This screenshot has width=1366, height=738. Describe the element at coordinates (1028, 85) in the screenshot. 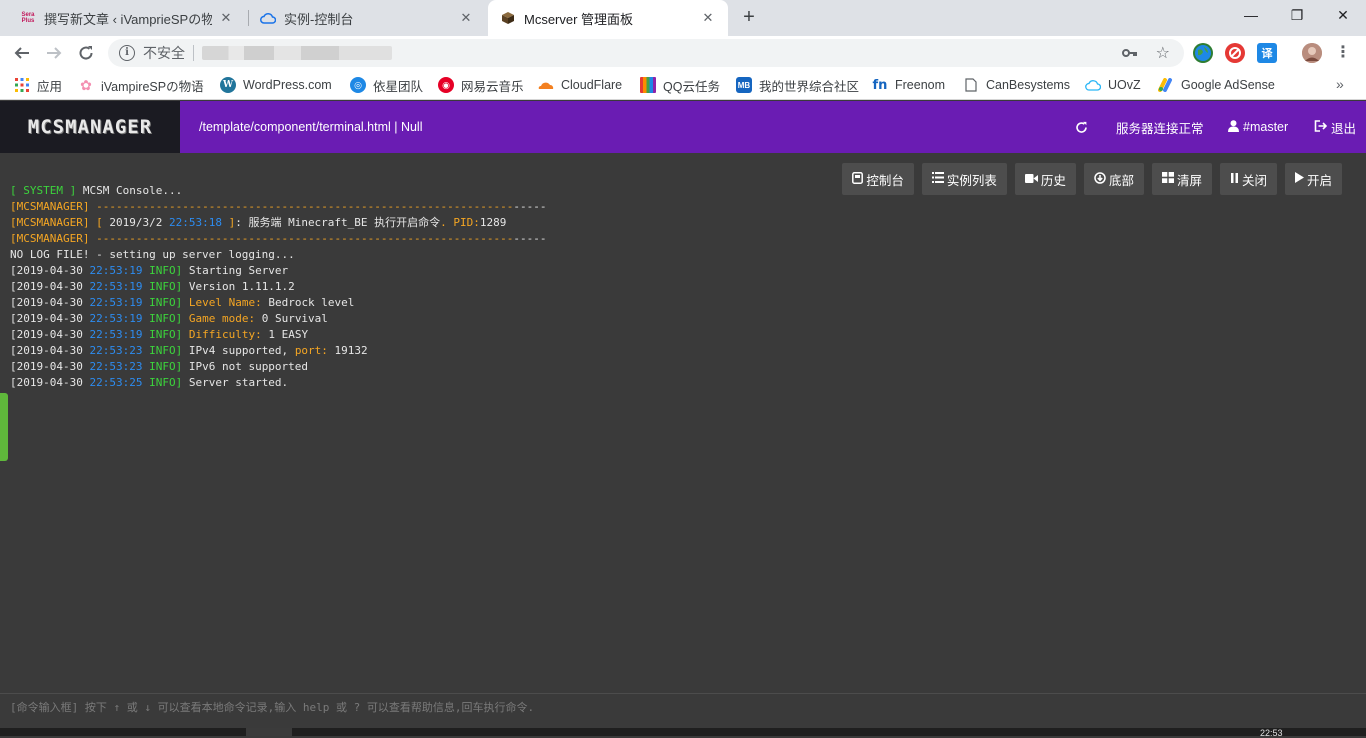

I see `bookmark-label: CanBesystems` at that location.